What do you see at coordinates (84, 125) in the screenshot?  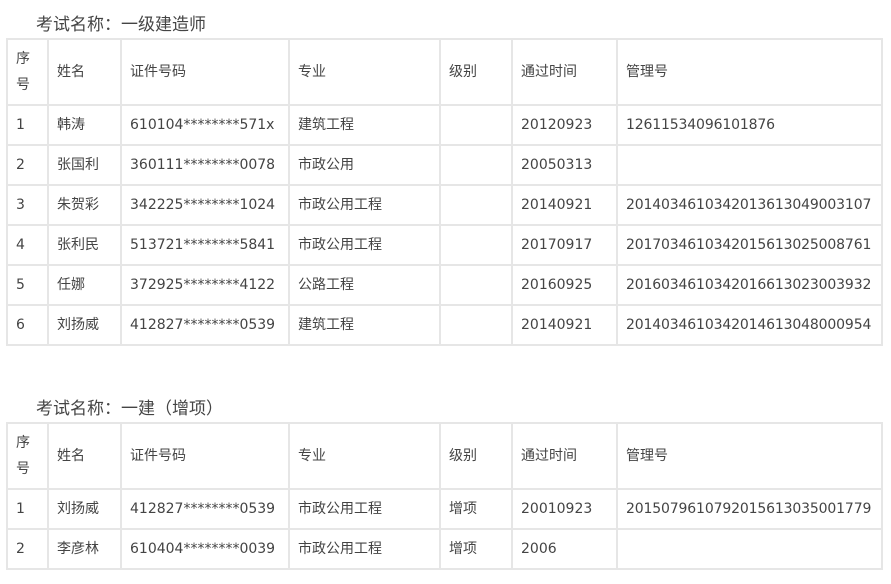 I see `cell-name: 韩涛` at bounding box center [84, 125].